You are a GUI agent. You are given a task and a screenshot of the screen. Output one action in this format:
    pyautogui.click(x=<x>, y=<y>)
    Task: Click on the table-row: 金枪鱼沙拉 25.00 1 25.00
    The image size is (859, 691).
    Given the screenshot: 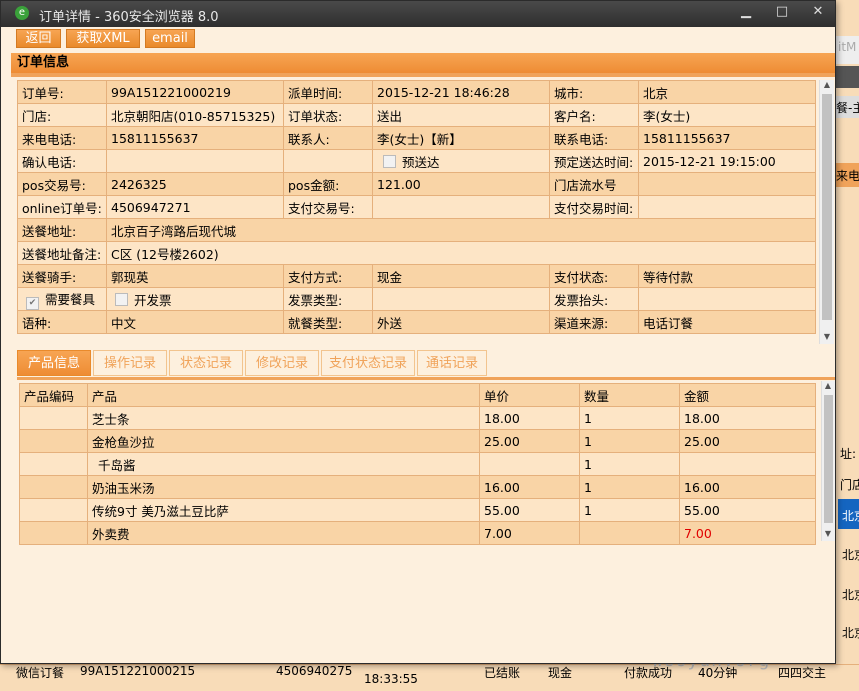 What is the action you would take?
    pyautogui.click(x=417, y=441)
    